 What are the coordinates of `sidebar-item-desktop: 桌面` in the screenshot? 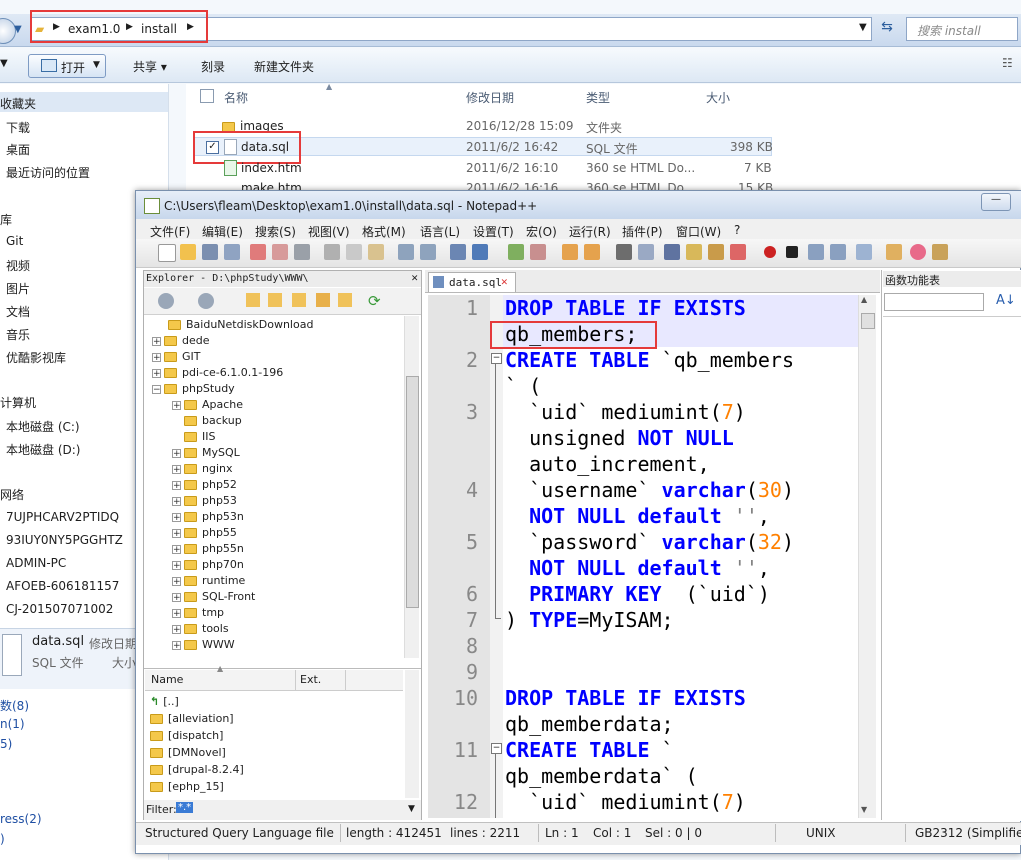 It's located at (18, 149).